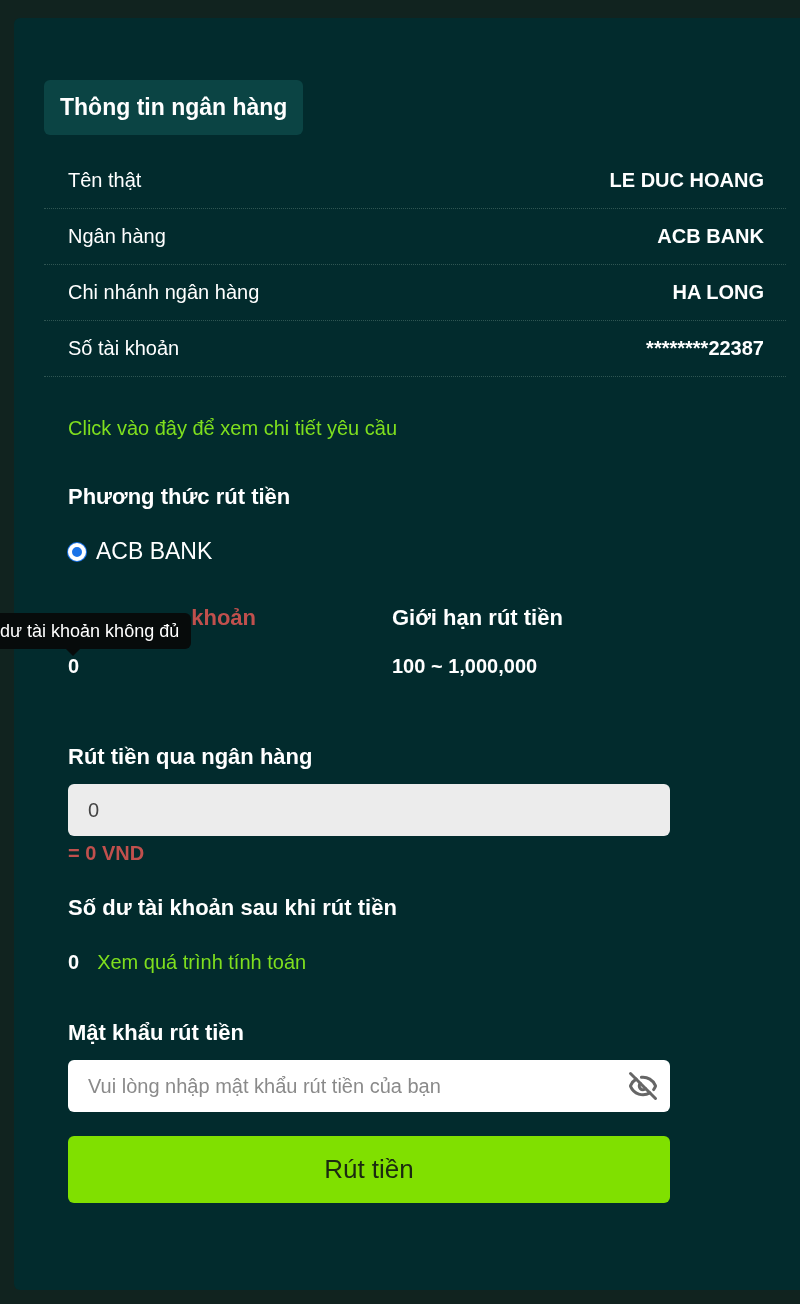 The width and height of the screenshot is (800, 1304). Describe the element at coordinates (369, 1169) in the screenshot. I see `withdraw-button: Rút tiền` at that location.